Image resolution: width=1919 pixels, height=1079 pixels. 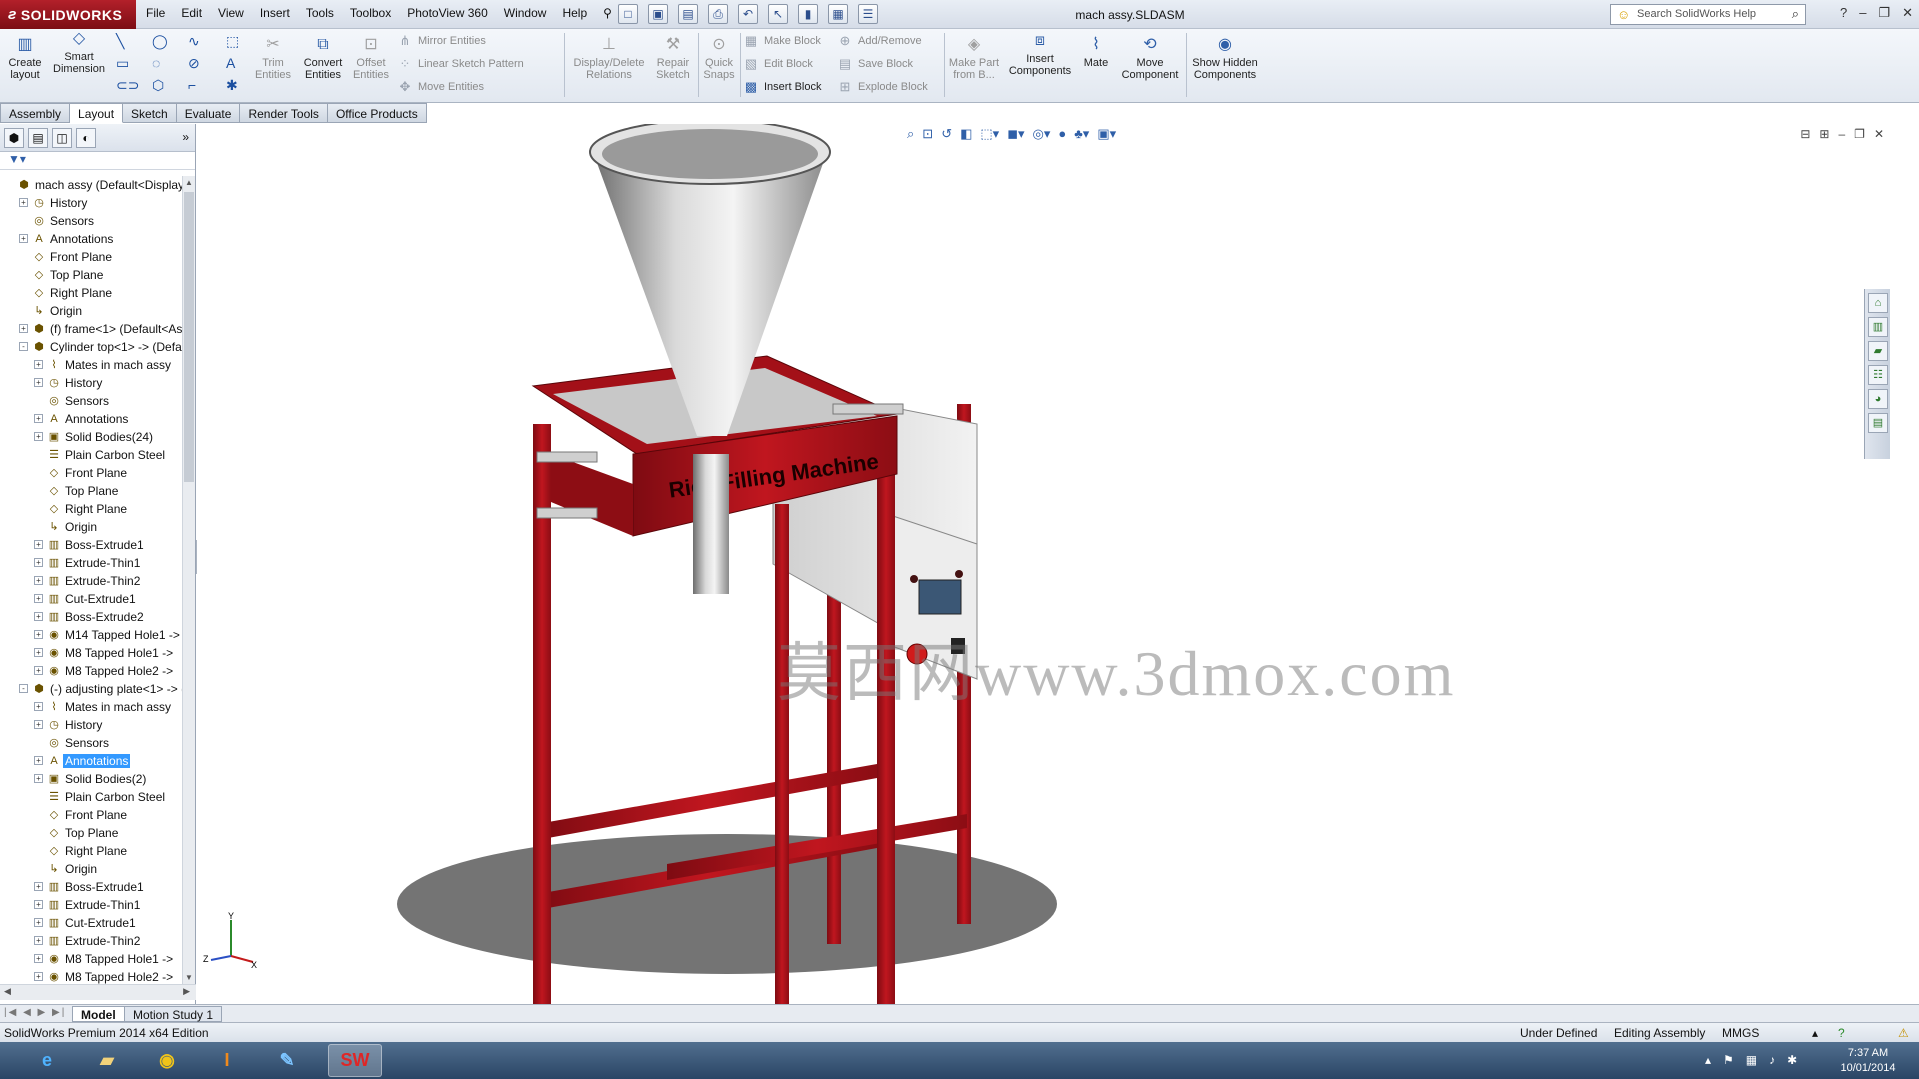 I want to click on open-folder-icon: ▣, so click(x=658, y=14).